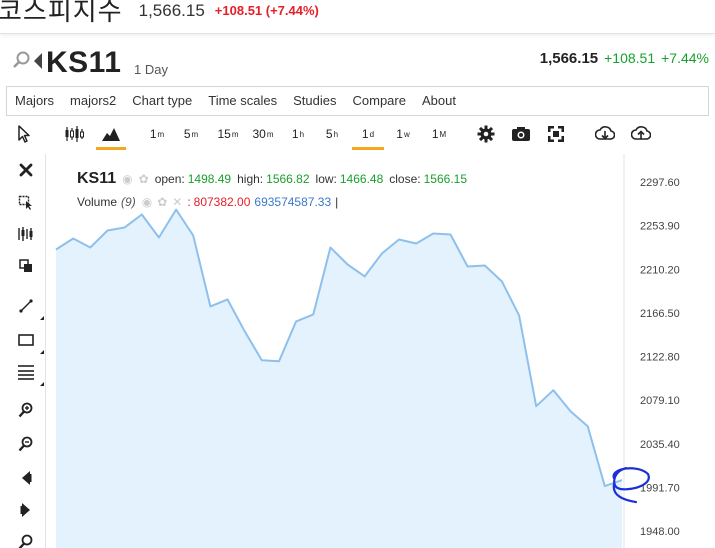  Describe the element at coordinates (368, 136) in the screenshot. I see `interval-1d: 1d` at that location.